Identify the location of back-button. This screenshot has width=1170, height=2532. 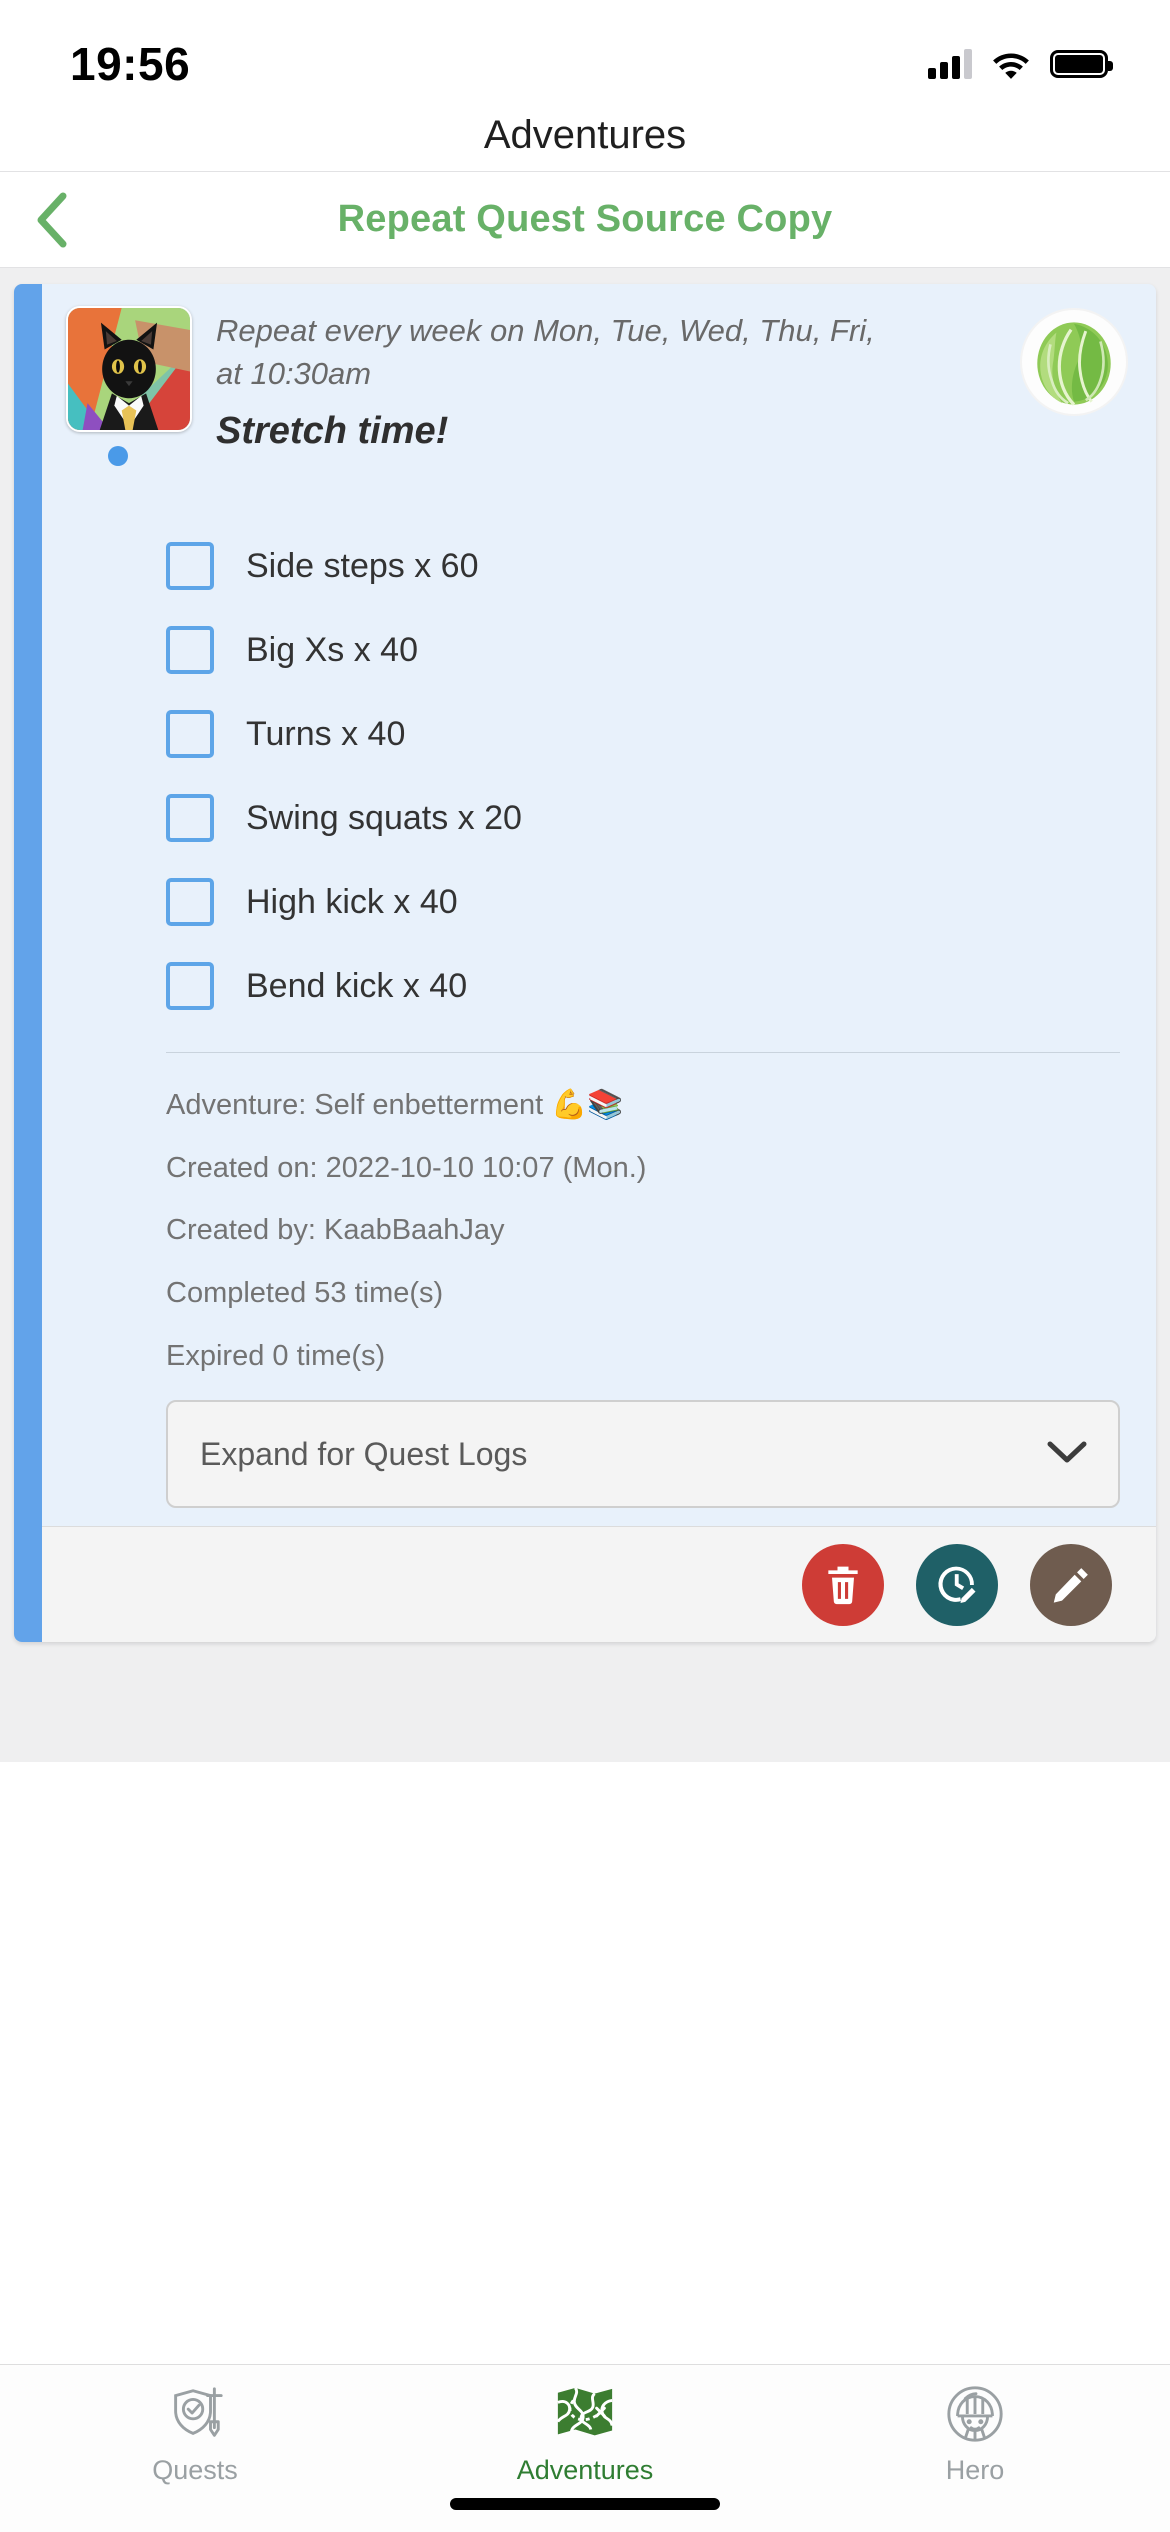
(52, 220).